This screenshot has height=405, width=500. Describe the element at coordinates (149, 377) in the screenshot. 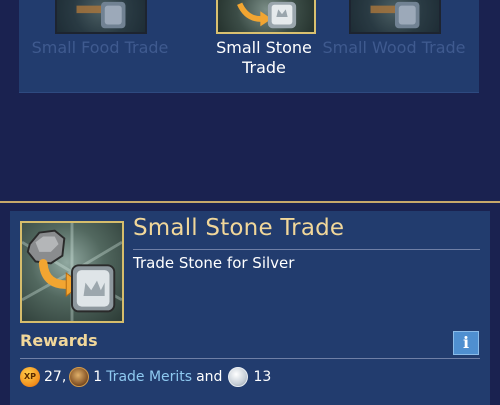

I see `trade-merits-link: Trade Merits` at that location.